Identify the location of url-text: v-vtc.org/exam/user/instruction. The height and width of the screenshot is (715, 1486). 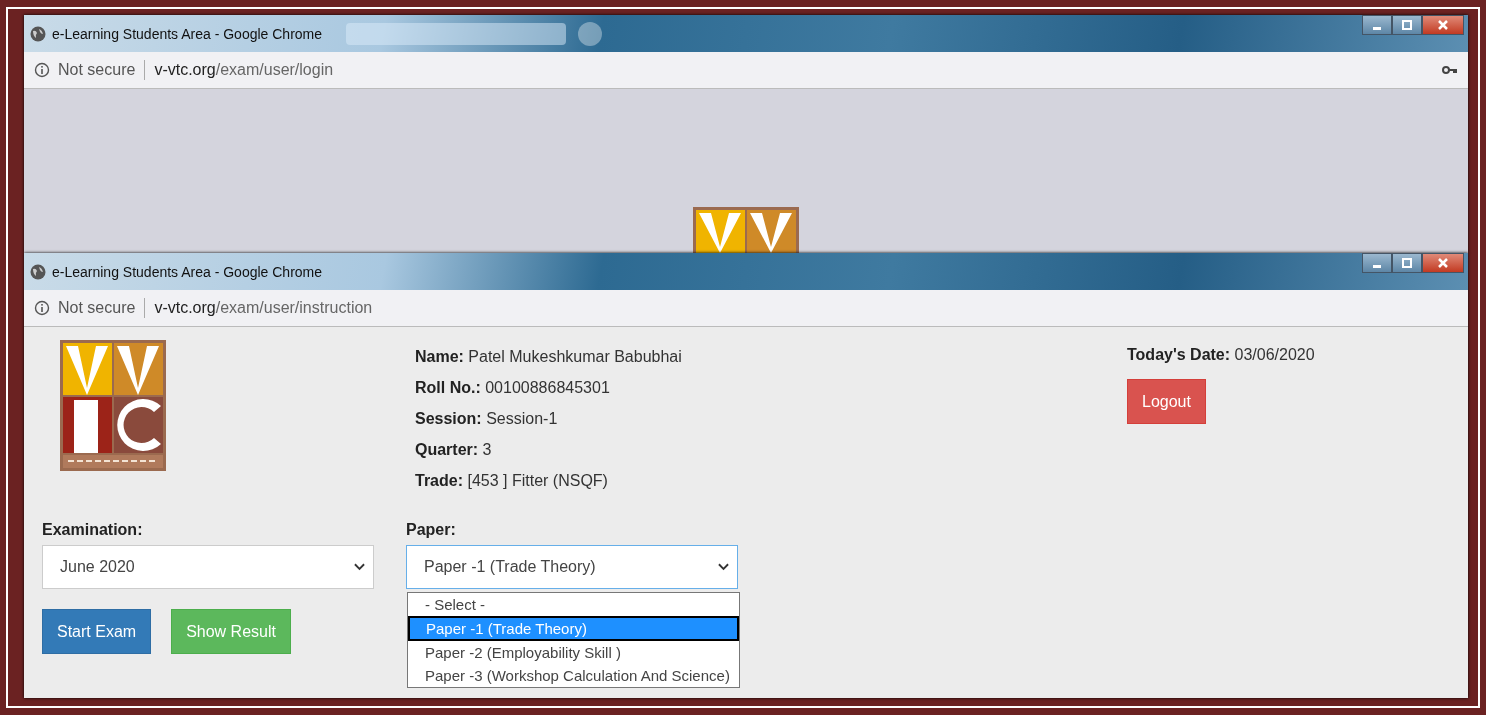
(263, 308).